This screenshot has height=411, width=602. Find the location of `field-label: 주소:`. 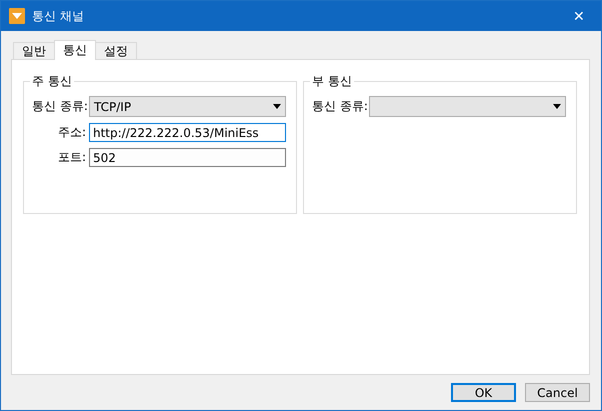

field-label: 주소: is located at coordinates (71, 132).